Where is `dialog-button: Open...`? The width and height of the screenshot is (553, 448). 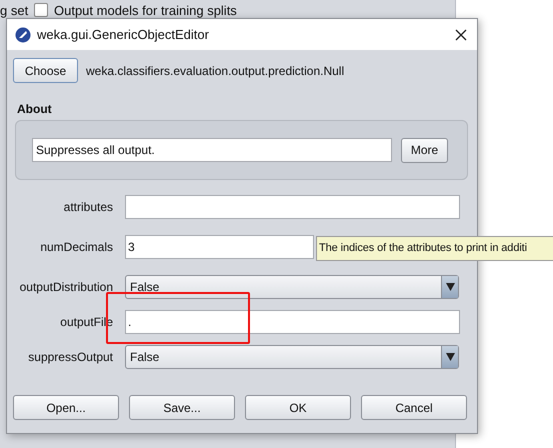 dialog-button: Open... is located at coordinates (66, 407).